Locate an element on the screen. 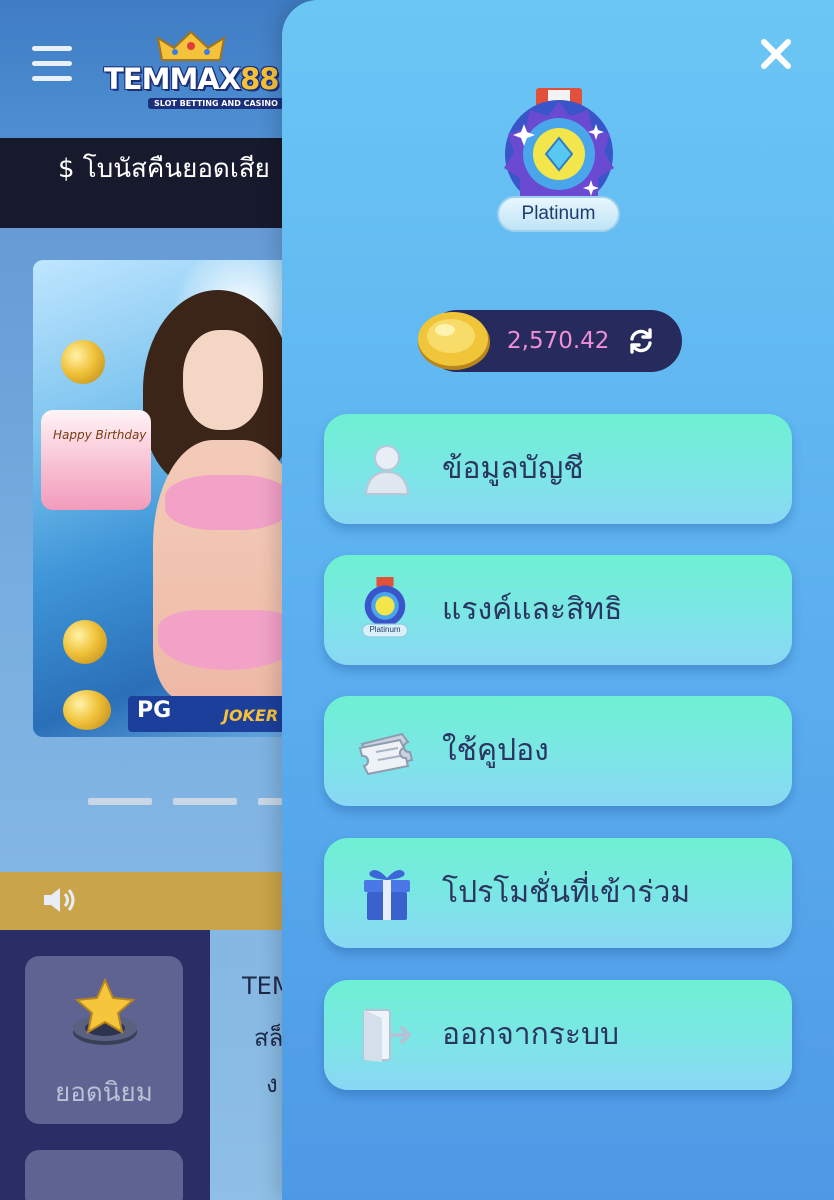  category-label-popular: ยอดนิยม is located at coordinates (104, 1093).